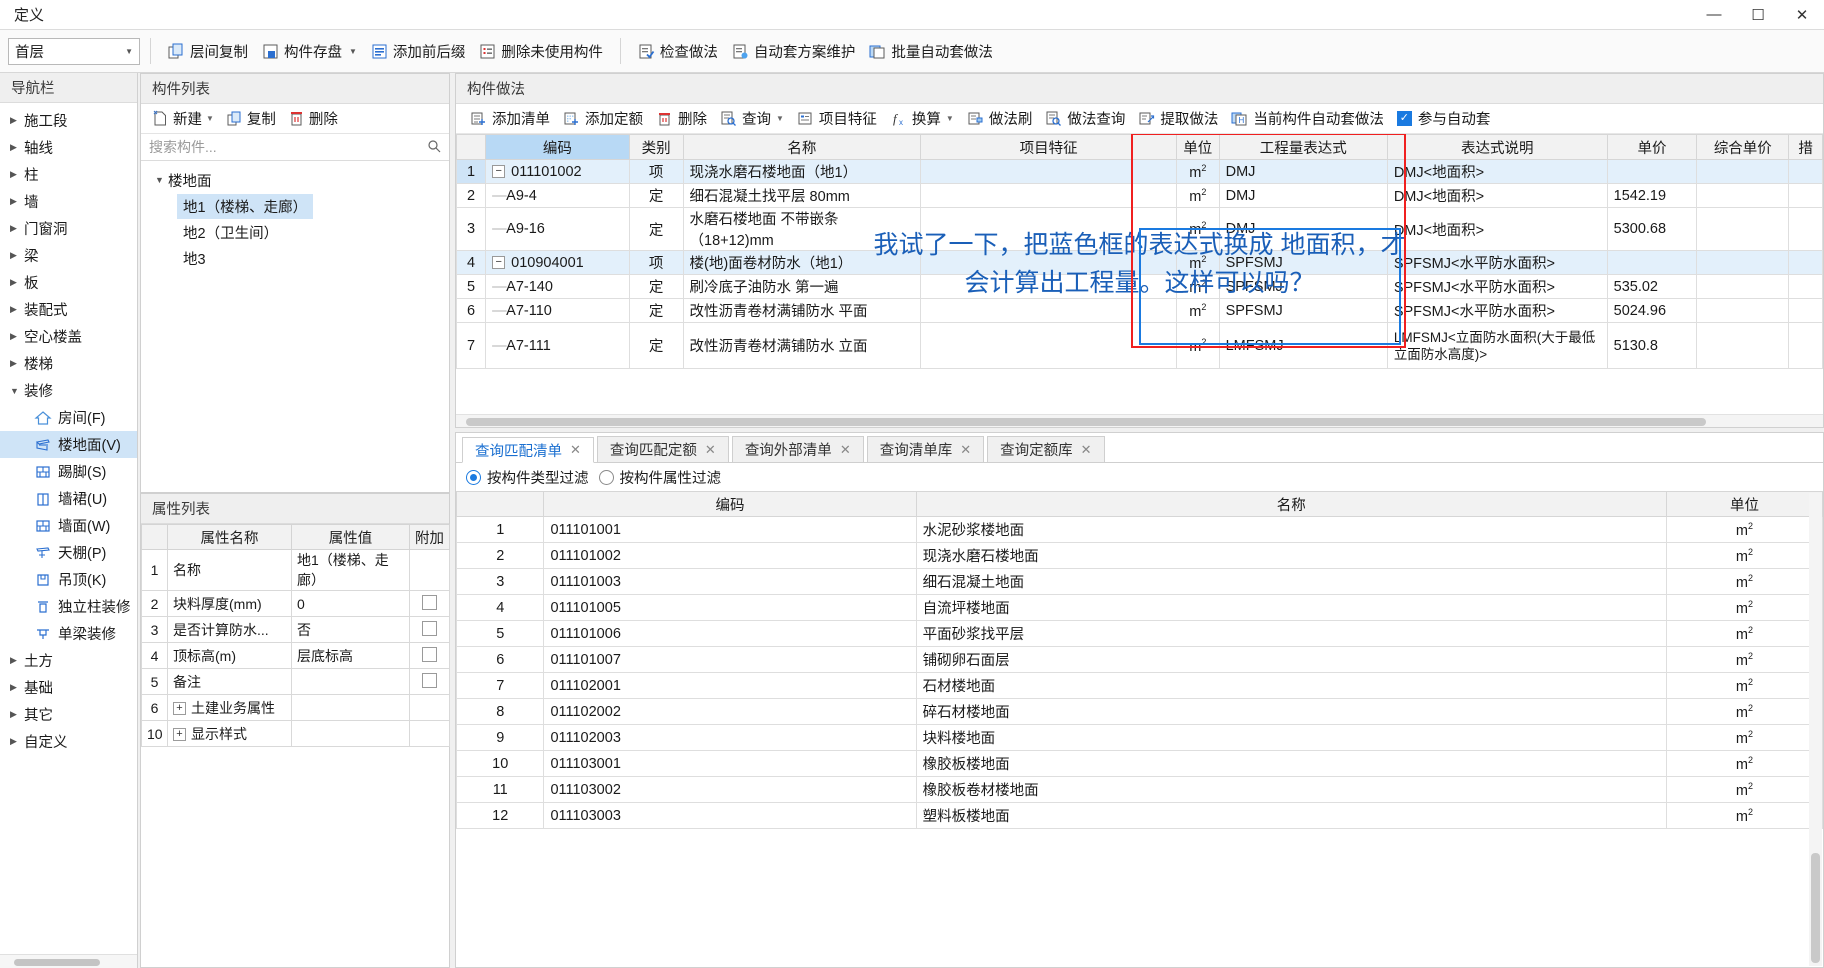 The height and width of the screenshot is (968, 1824). What do you see at coordinates (1444, 118) in the screenshot?
I see `participate-auto-checkbox-group: ✓ 参与自动套` at bounding box center [1444, 118].